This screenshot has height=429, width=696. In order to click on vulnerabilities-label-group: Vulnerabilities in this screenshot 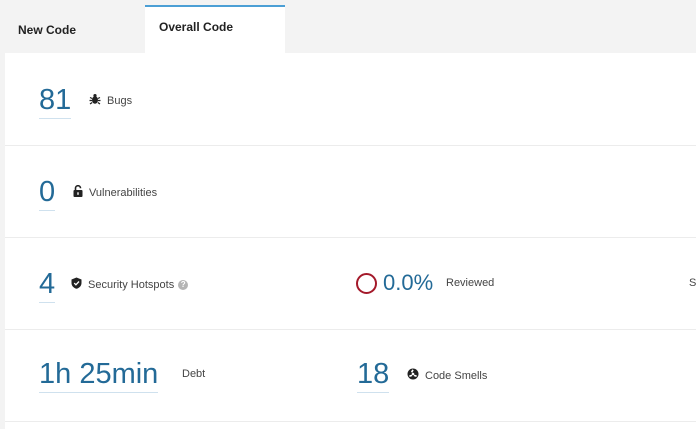, I will do `click(115, 192)`.